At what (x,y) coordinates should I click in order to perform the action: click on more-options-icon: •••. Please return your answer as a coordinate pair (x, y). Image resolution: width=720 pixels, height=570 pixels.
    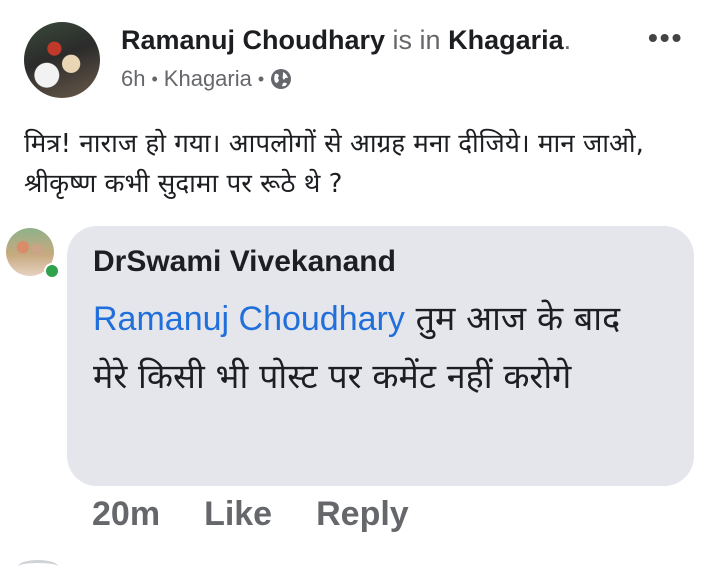
    Looking at the image, I should click on (665, 38).